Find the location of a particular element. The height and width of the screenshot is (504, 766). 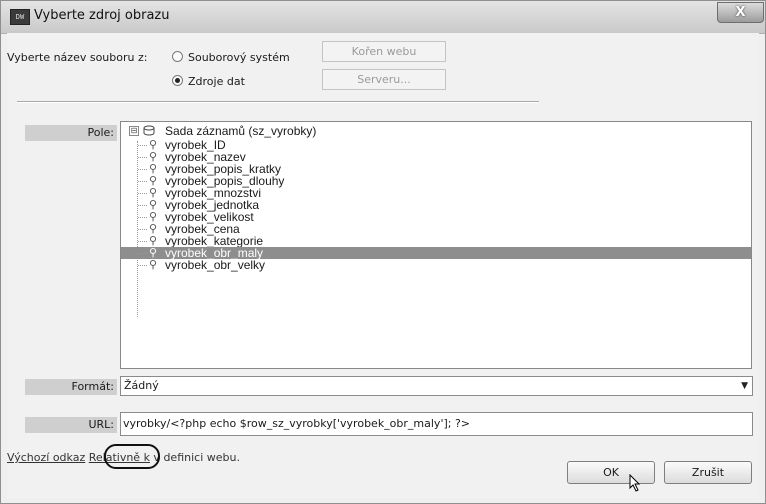

default-link-suffix: v definici webu. is located at coordinates (194, 457).